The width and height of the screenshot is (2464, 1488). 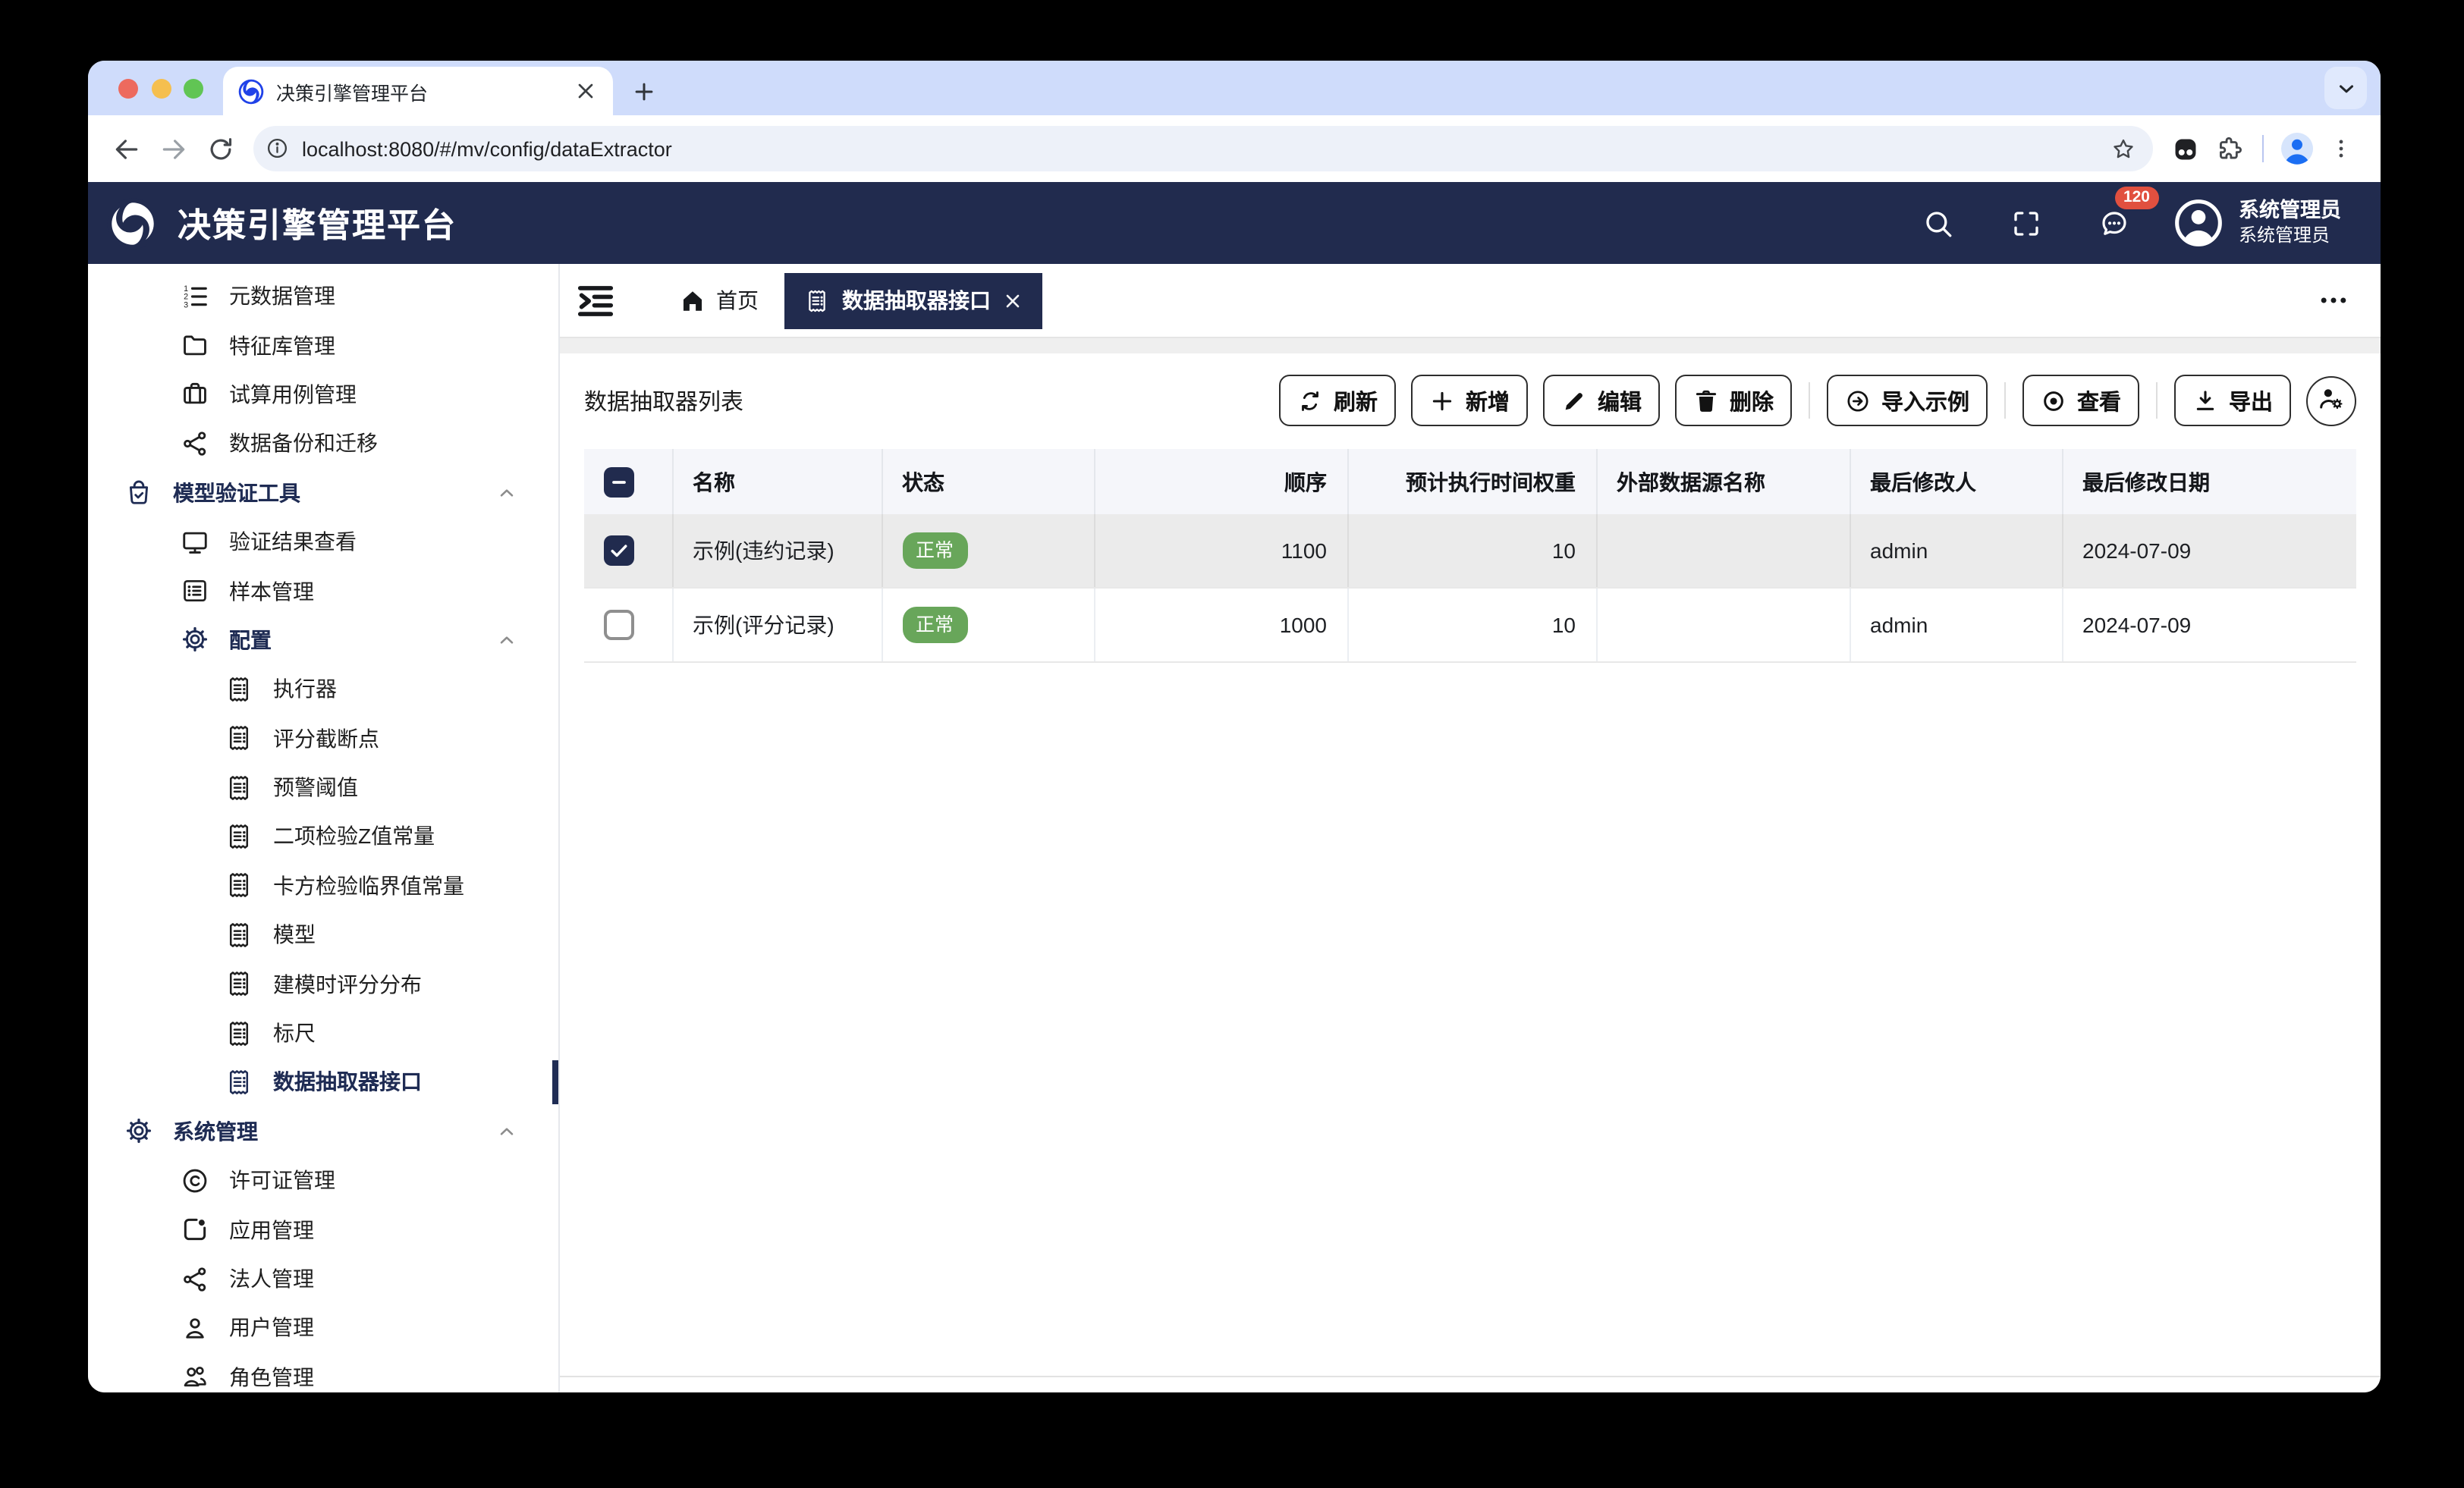 What do you see at coordinates (2229, 148) in the screenshot?
I see `extensions-puzzle-icon` at bounding box center [2229, 148].